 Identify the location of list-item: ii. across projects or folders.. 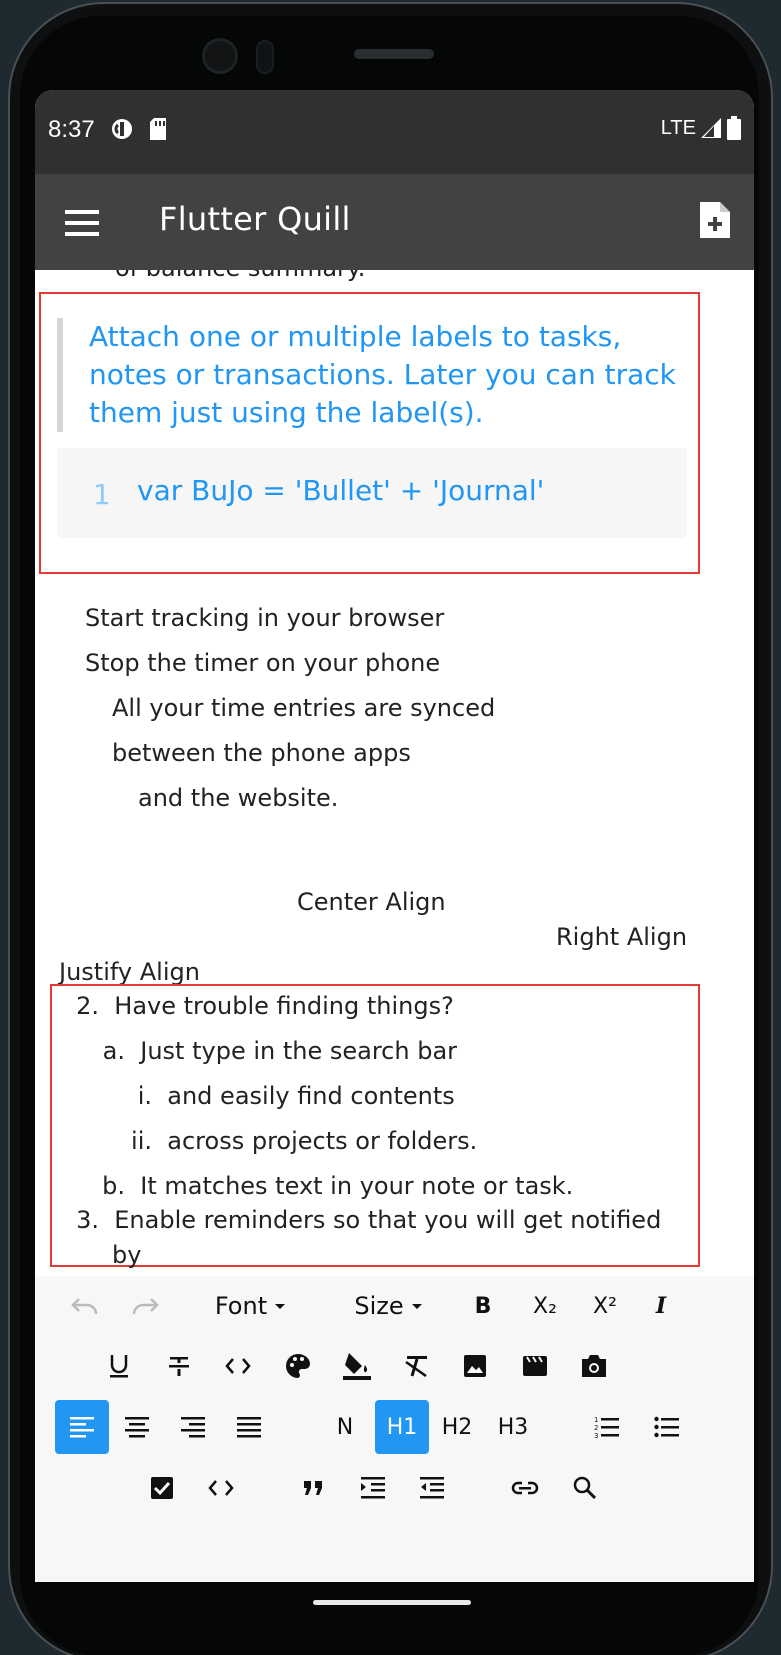
(302, 1141).